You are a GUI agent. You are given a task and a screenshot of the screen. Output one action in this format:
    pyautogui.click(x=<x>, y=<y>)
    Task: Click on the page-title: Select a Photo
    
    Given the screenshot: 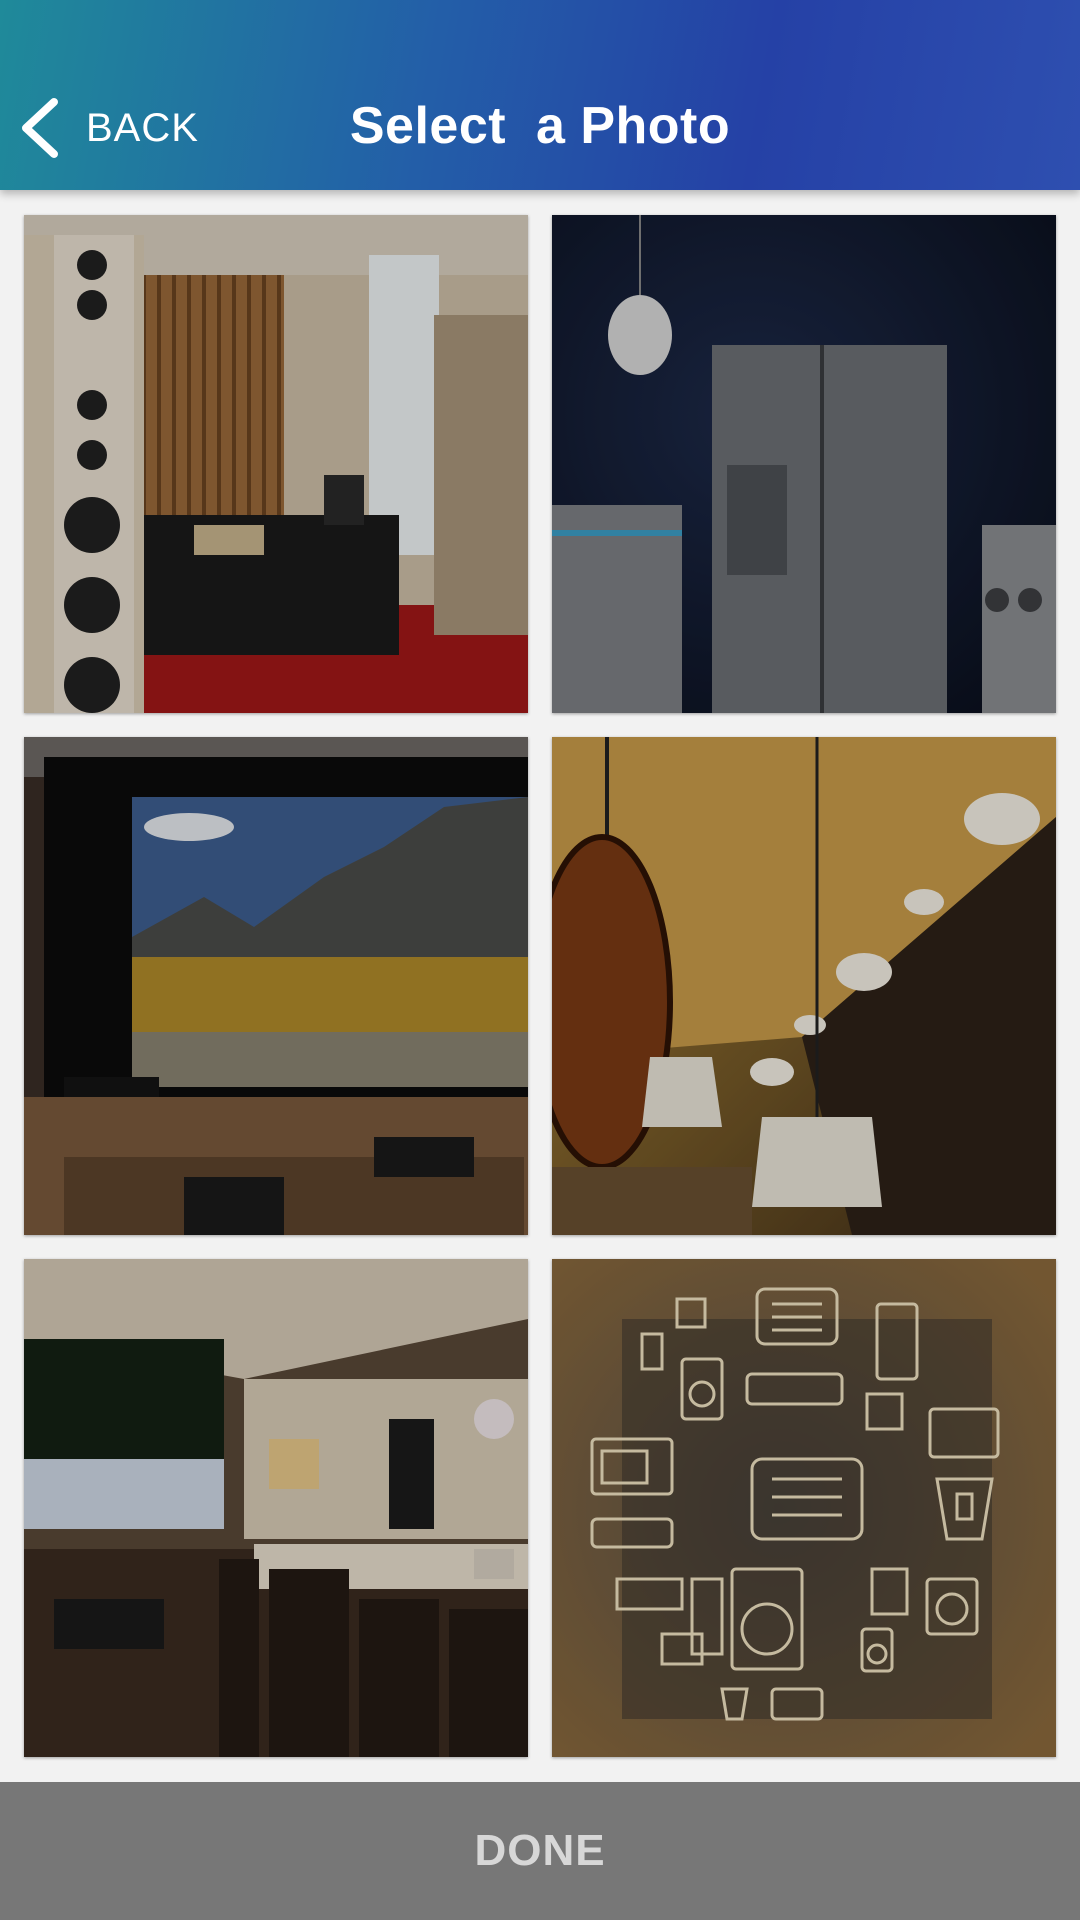 What is the action you would take?
    pyautogui.click(x=540, y=126)
    